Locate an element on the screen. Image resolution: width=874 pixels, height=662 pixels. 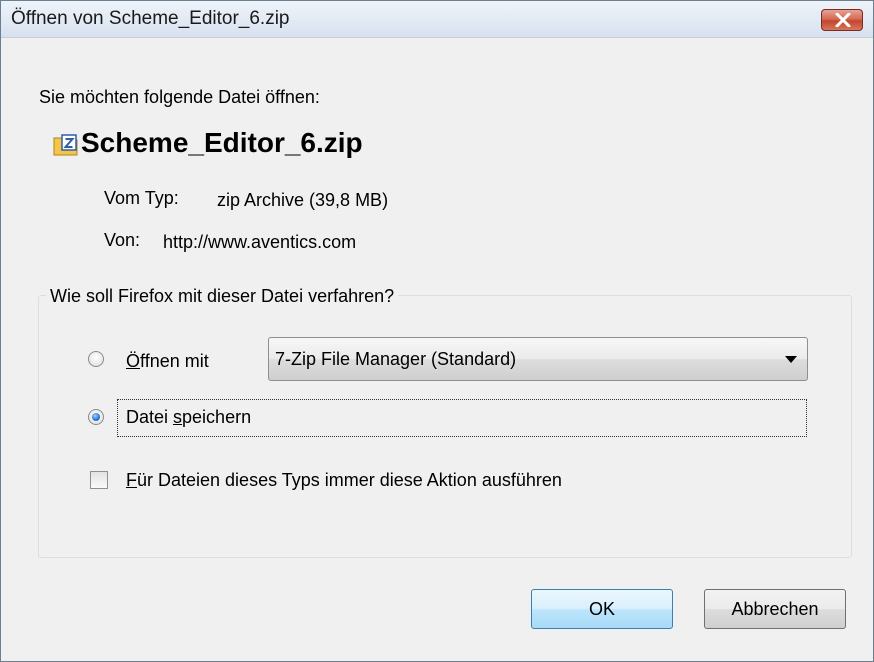
window-title: Öffnen von Scheme_Editor_6.zip is located at coordinates (150, 18).